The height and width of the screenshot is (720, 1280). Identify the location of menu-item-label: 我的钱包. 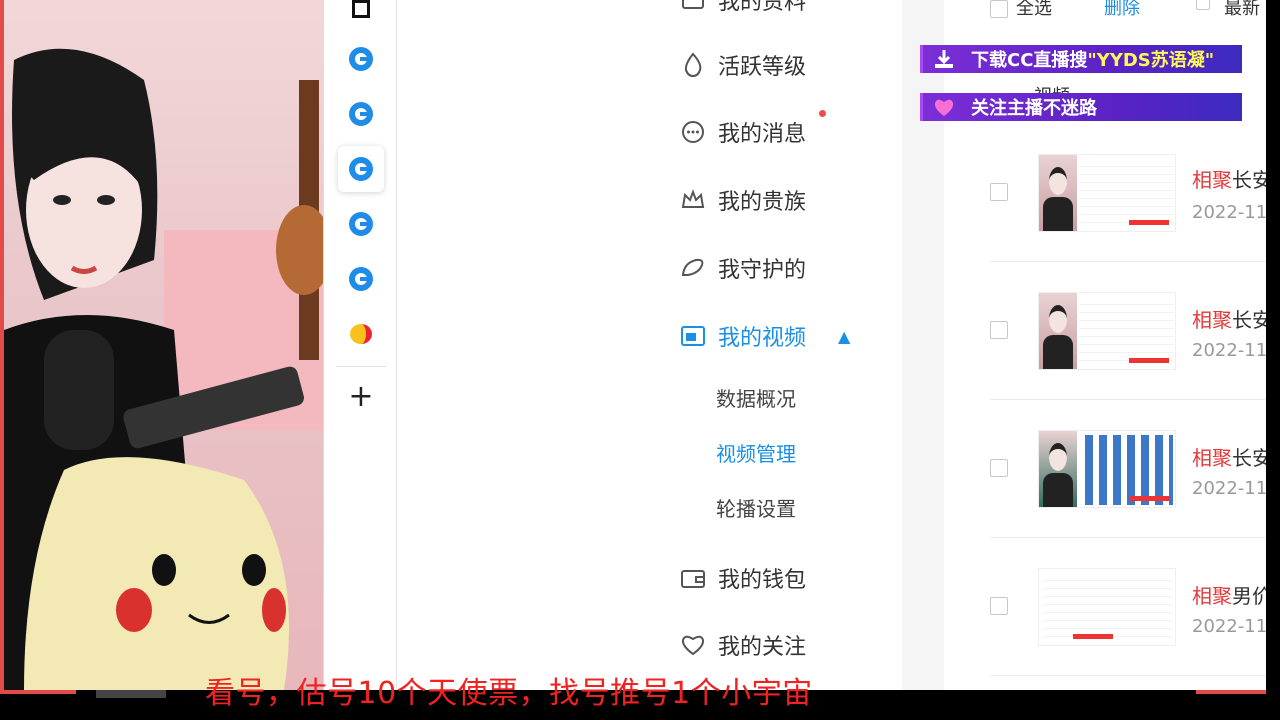
(762, 580).